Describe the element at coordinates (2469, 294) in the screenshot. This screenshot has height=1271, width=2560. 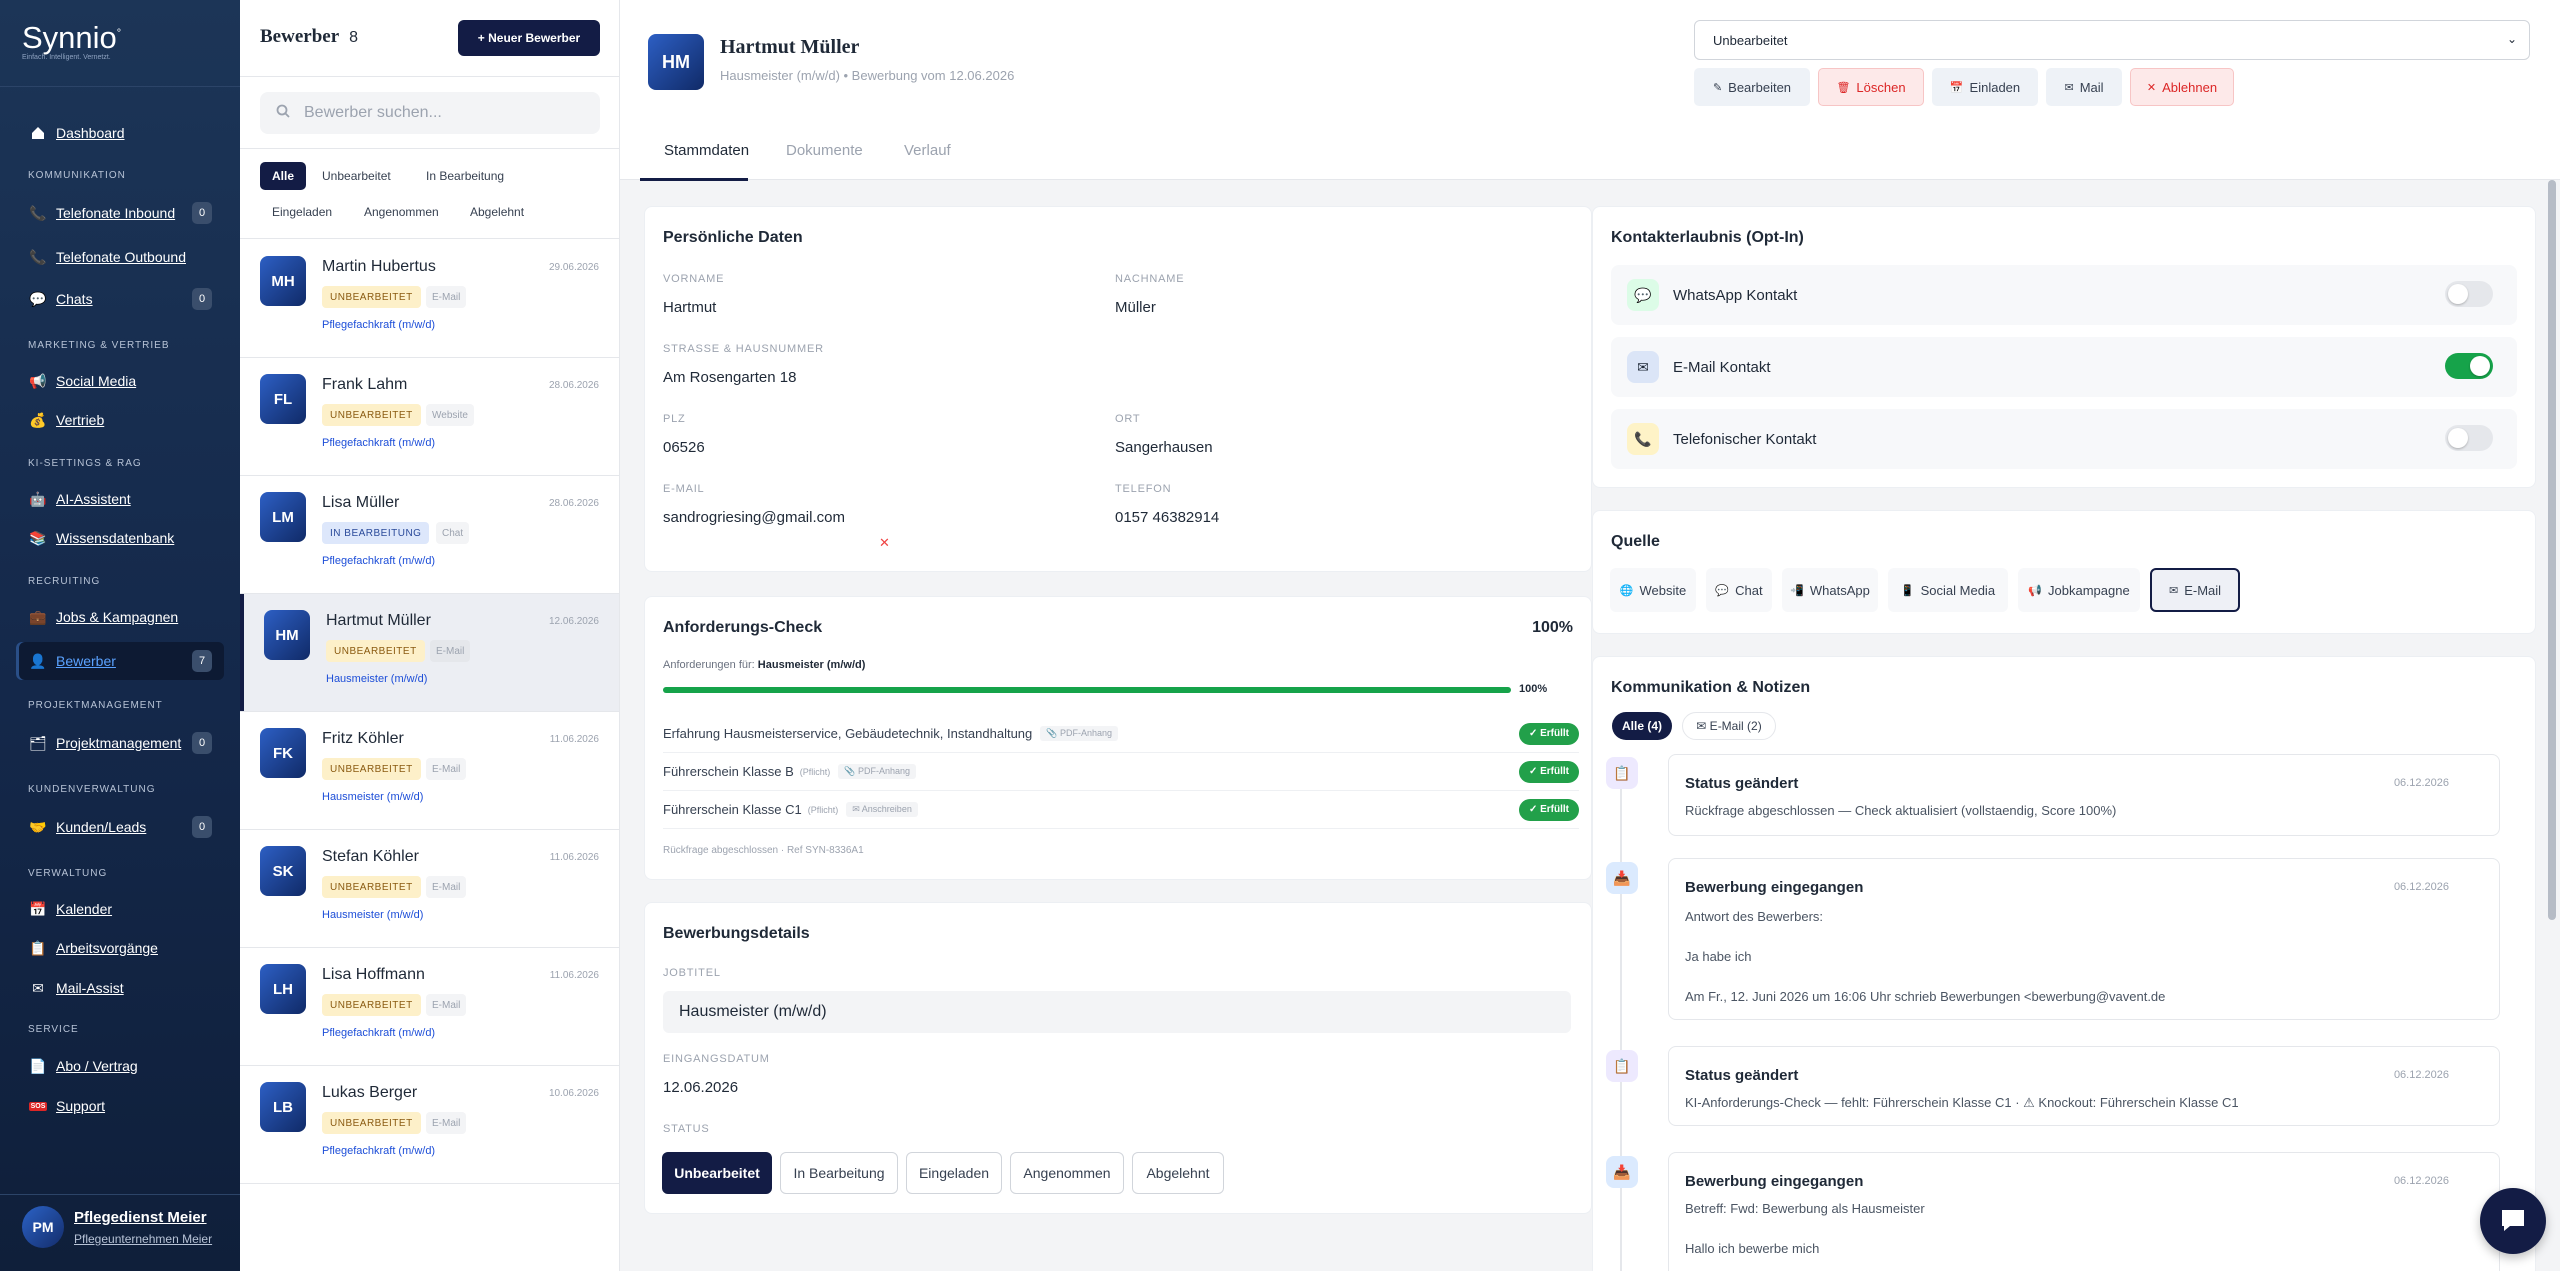
I see `whatsapp-toggle` at that location.